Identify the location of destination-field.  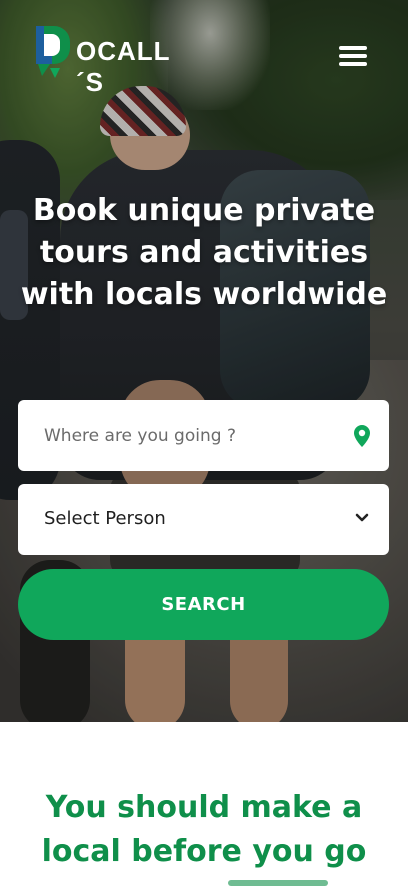
(203, 435).